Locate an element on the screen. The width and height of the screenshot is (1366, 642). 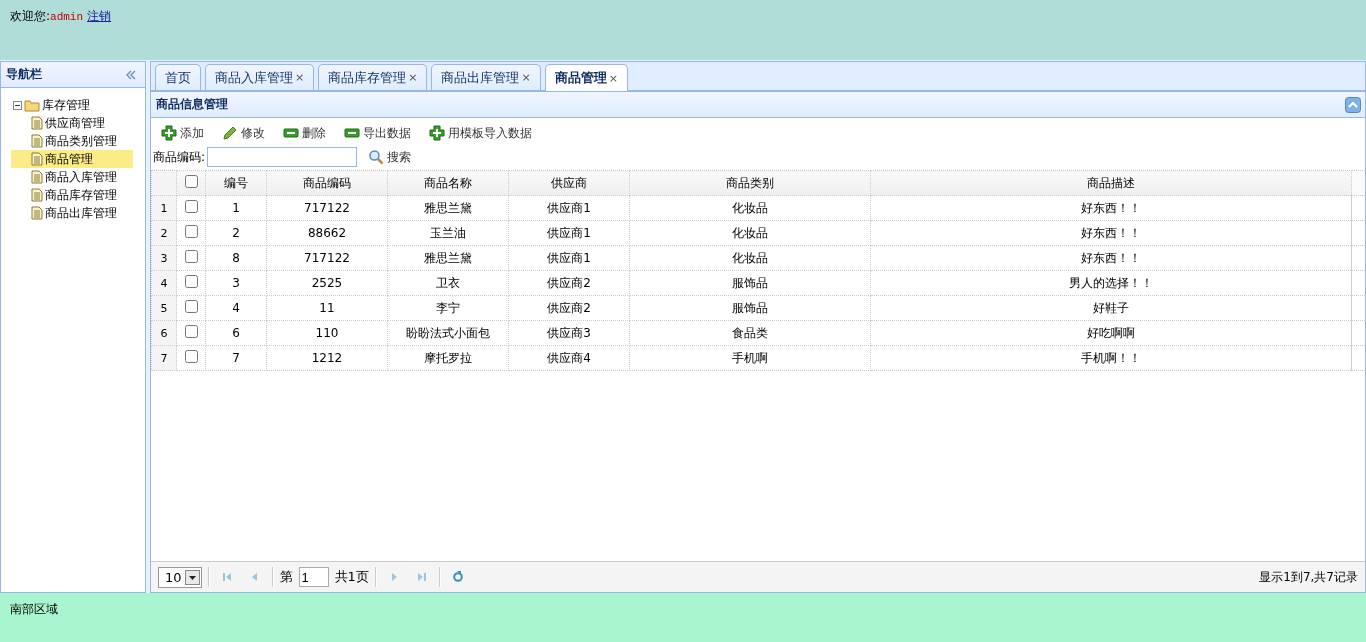
toolbar-button: 添加 is located at coordinates (182, 133).